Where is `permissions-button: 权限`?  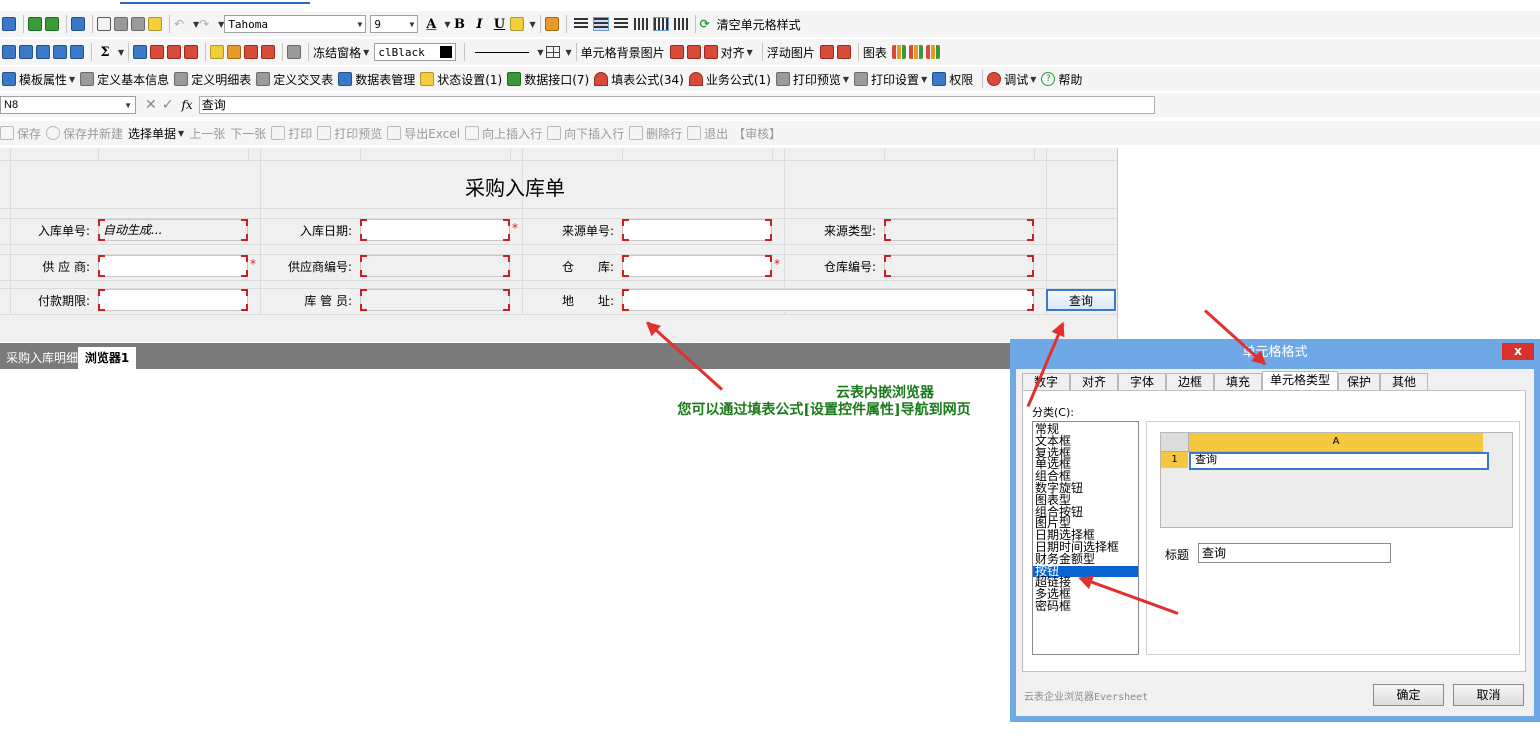
permissions-button: 权限 is located at coordinates (952, 79).